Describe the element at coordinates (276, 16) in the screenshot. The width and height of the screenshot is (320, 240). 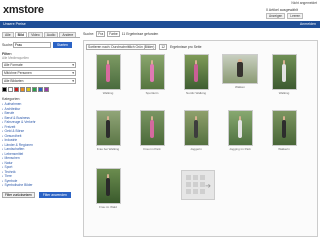
I see `cart-show-button: Anzeigen` at that location.